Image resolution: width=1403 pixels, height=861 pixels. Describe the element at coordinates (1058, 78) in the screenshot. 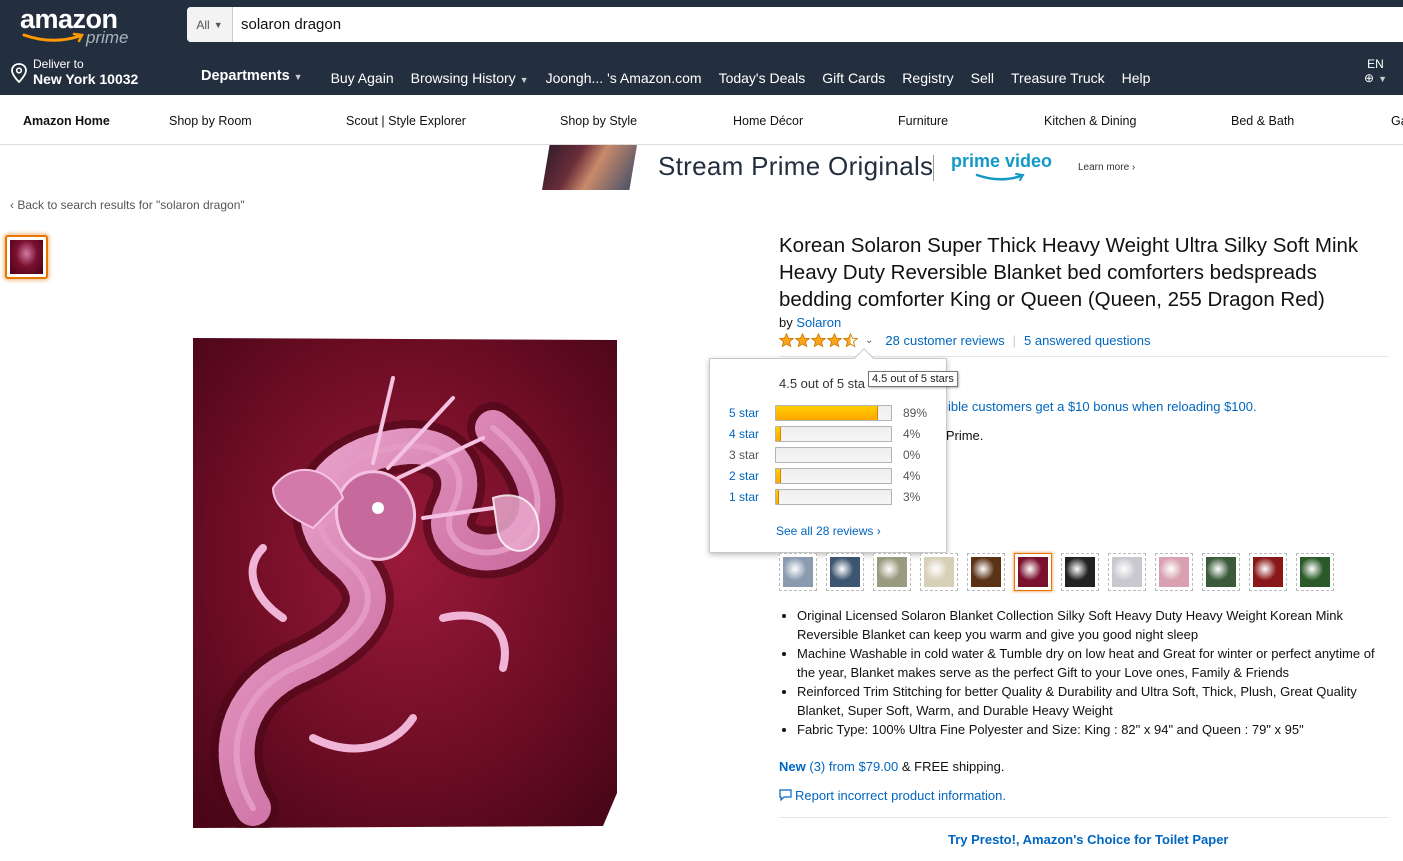

I see `nav-treasure-truck: Treasure Truck` at that location.